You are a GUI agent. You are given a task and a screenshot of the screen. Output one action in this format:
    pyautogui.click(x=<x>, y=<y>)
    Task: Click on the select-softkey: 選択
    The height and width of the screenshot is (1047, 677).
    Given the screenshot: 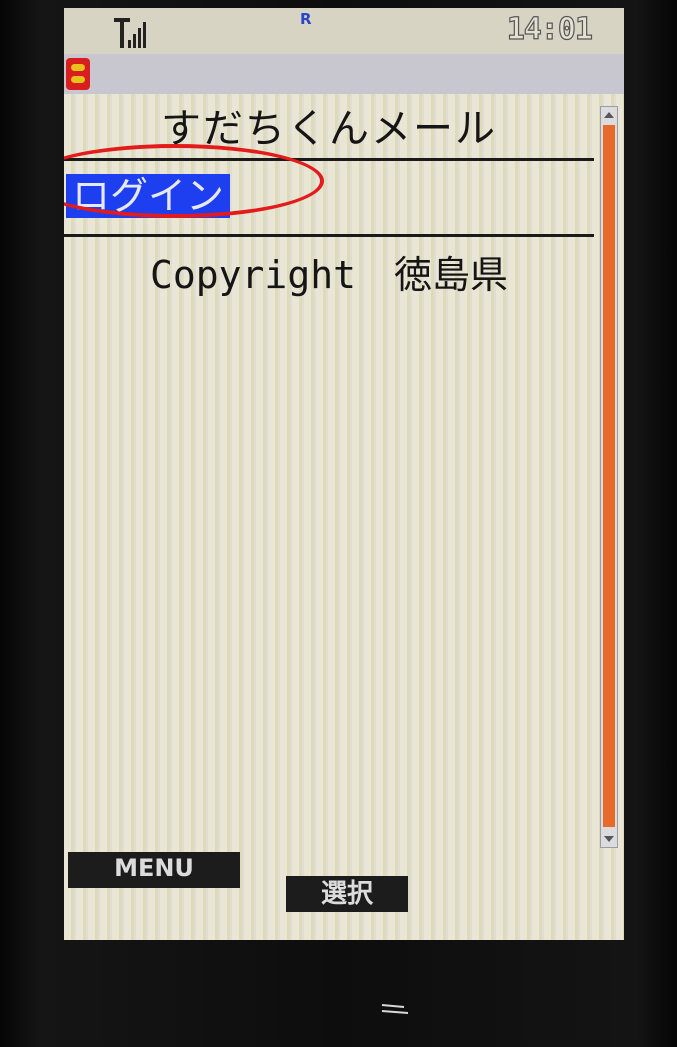 What is the action you would take?
    pyautogui.click(x=347, y=894)
    